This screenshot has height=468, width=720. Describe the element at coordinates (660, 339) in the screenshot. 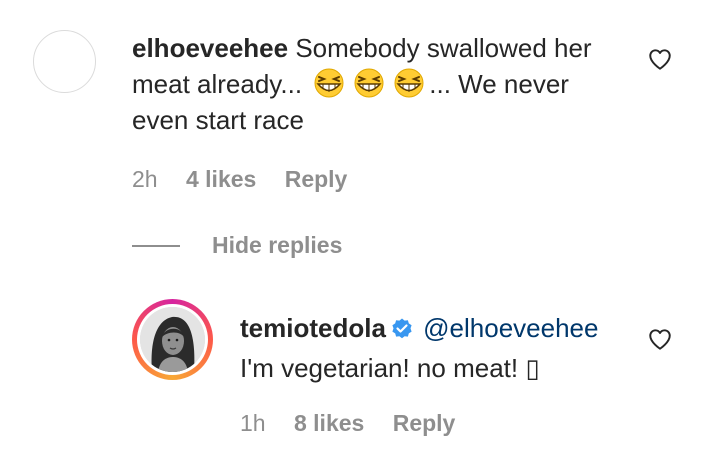

I see `reply-like-heart-icon` at that location.